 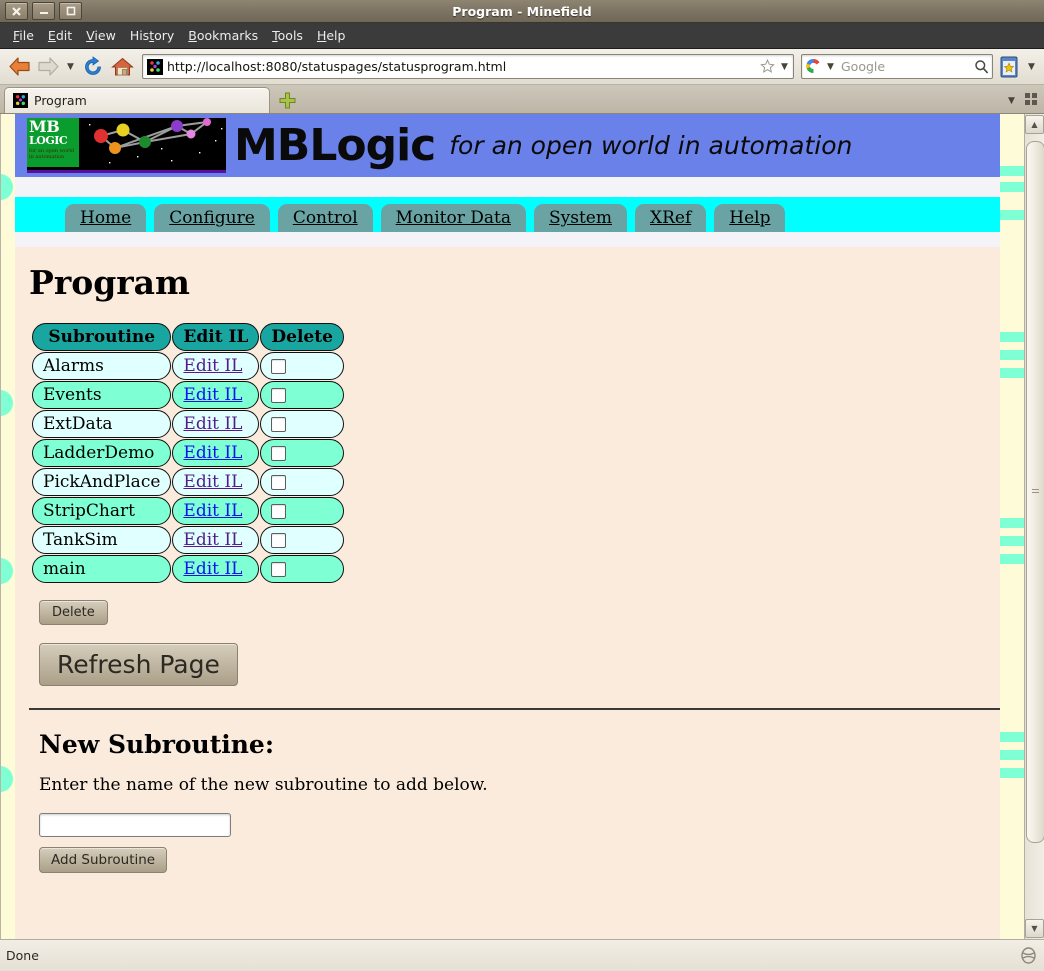 What do you see at coordinates (814, 66) in the screenshot?
I see `google-icon` at bounding box center [814, 66].